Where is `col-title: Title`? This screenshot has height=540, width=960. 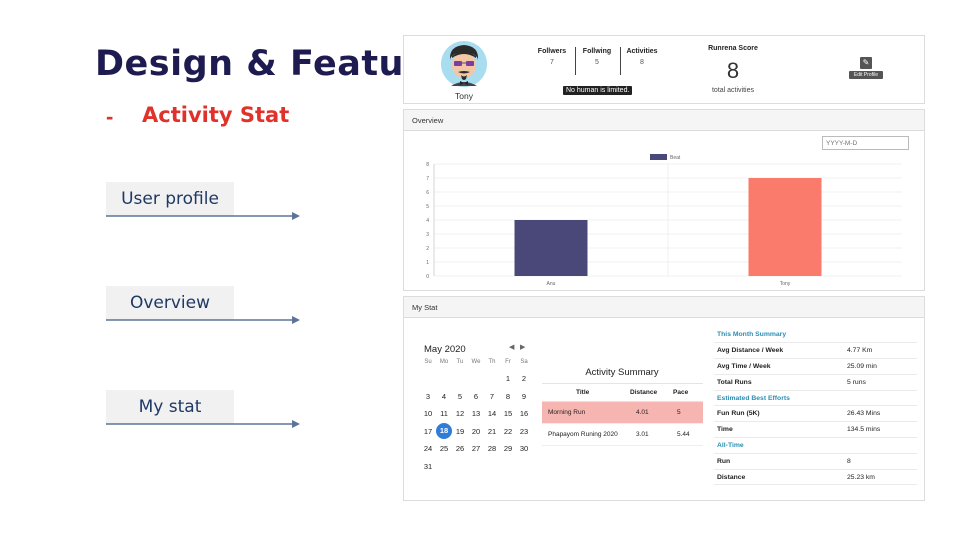
col-title: Title is located at coordinates (586, 392).